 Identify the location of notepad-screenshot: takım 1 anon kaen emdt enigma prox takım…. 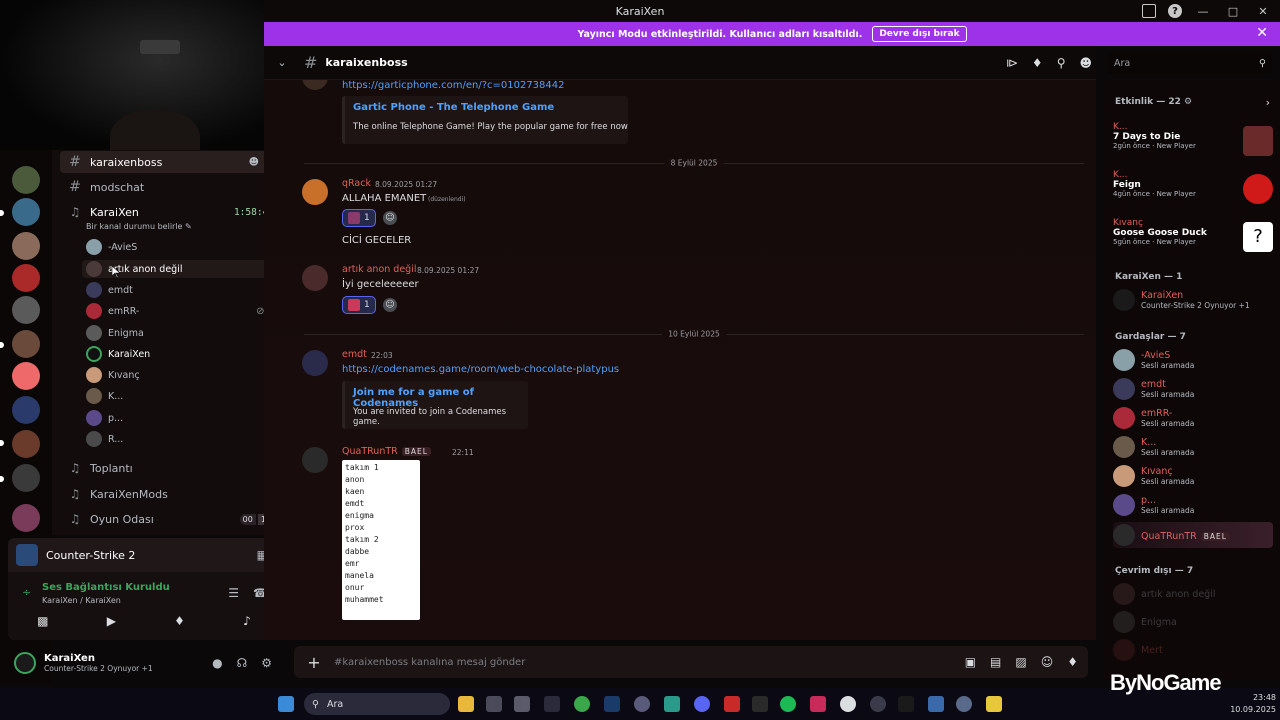
(381, 540).